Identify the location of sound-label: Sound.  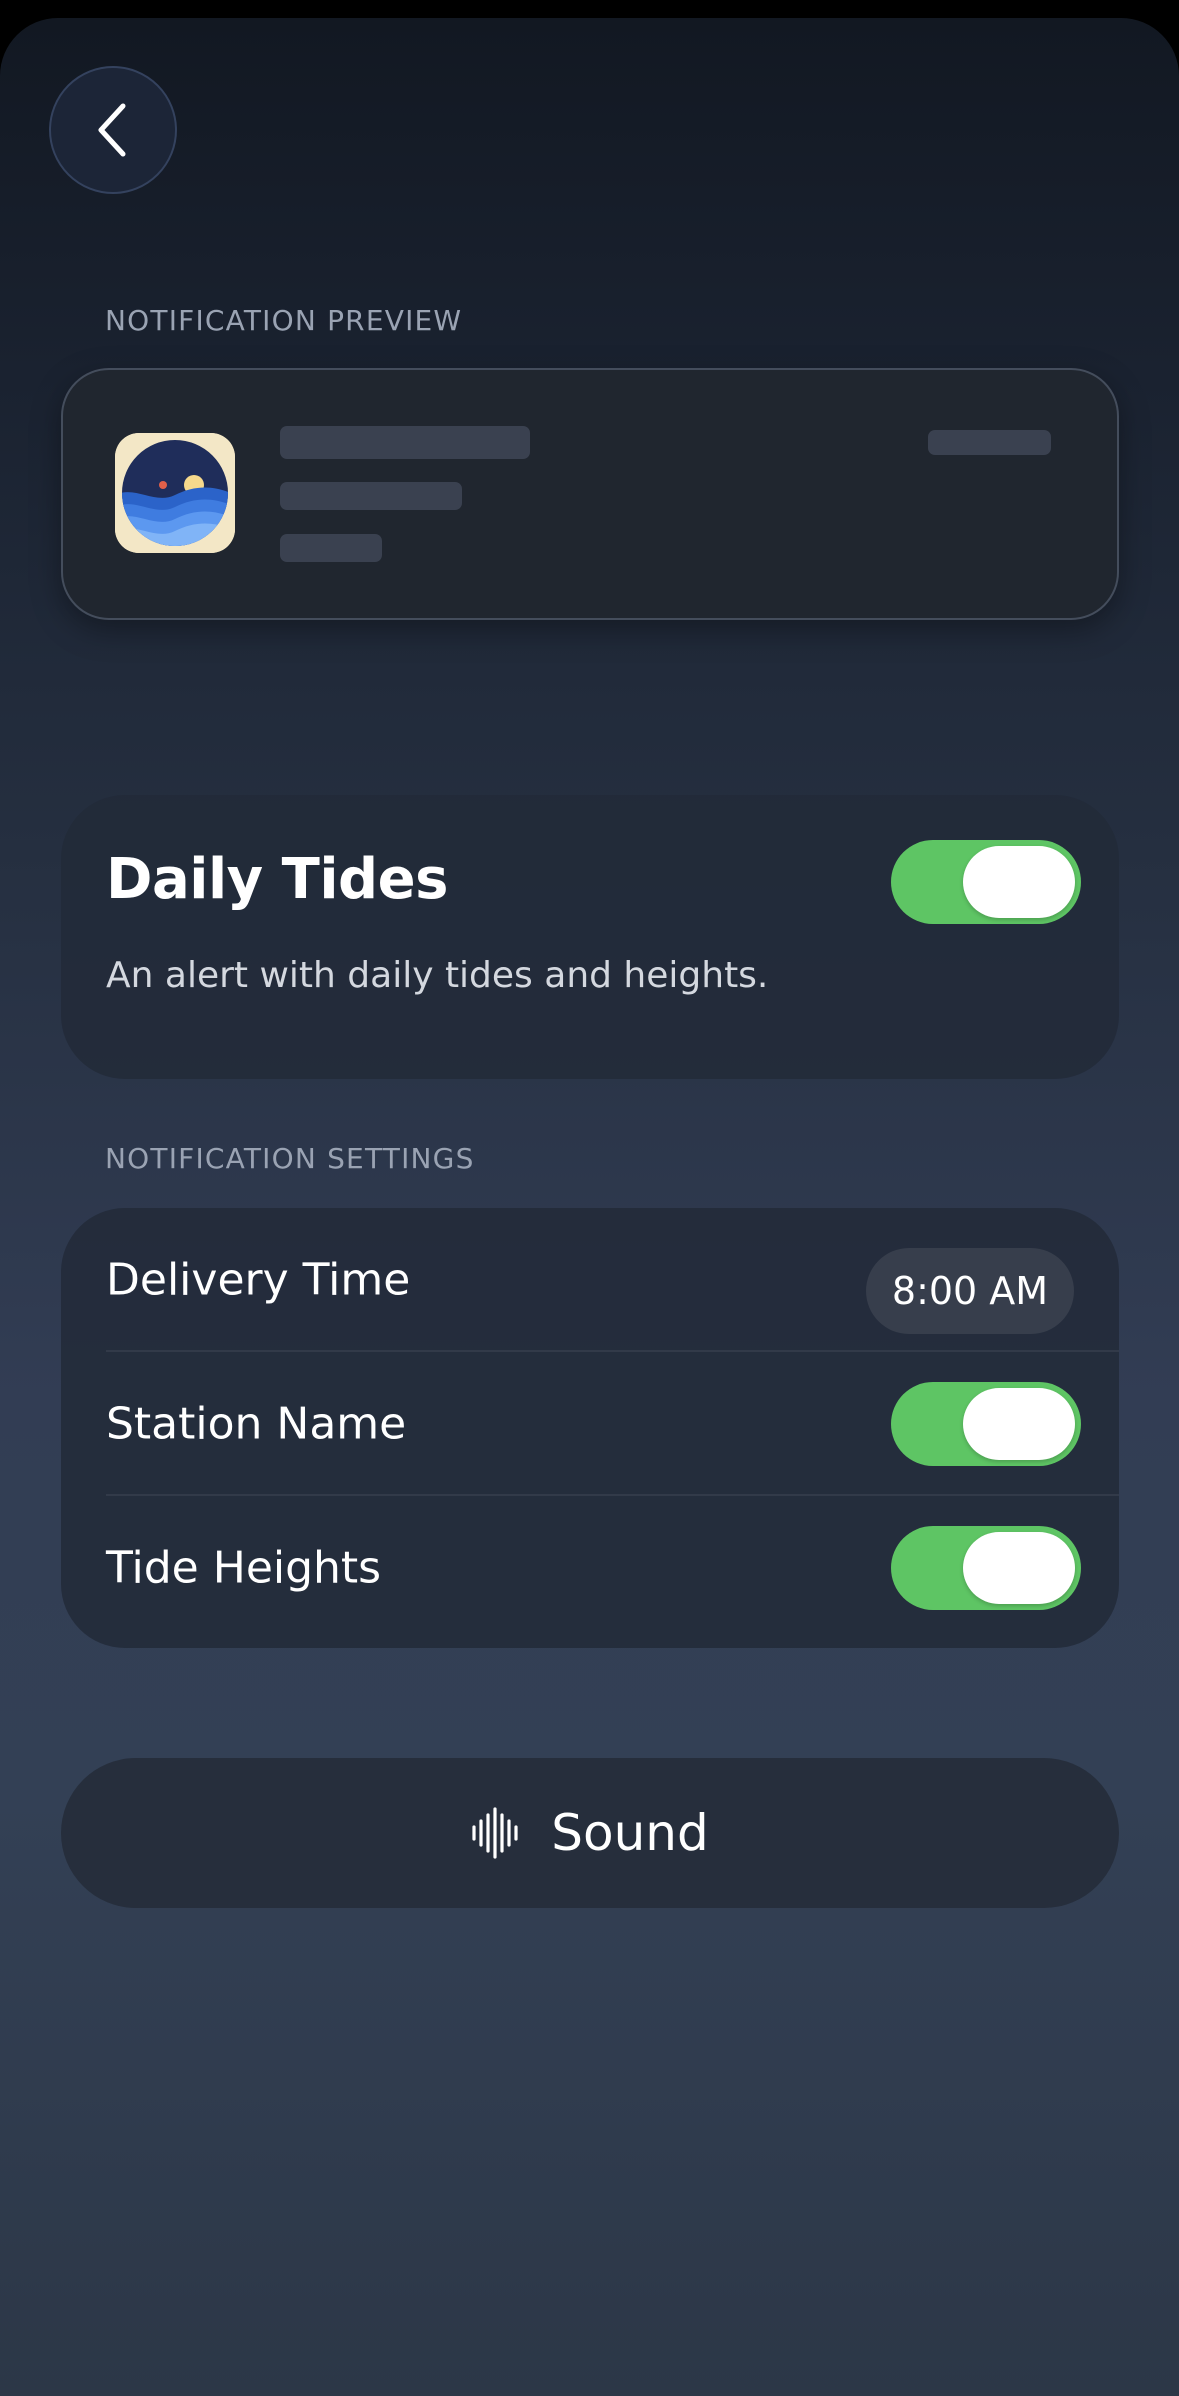
(630, 1833).